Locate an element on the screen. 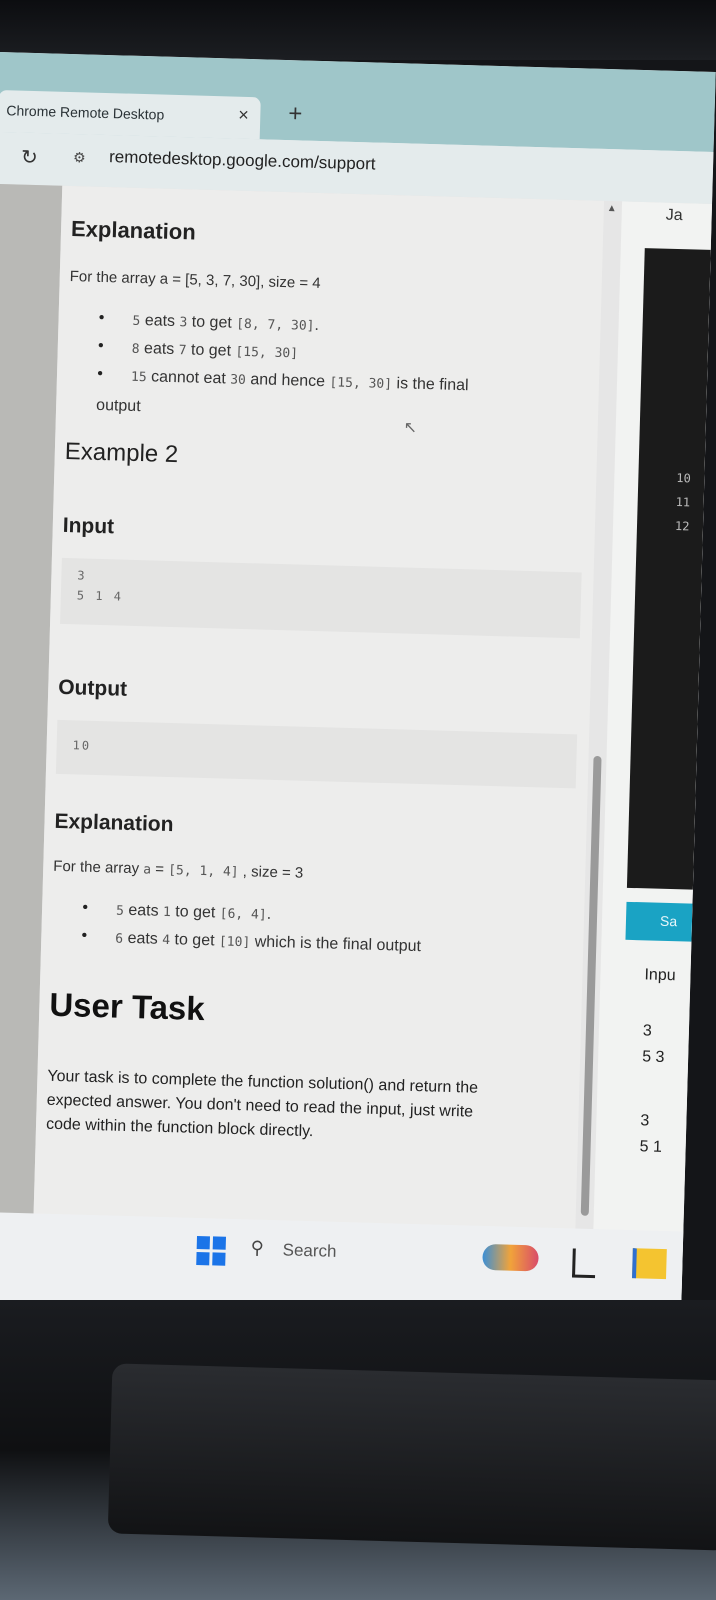  line-number: 12 is located at coordinates (682, 526).